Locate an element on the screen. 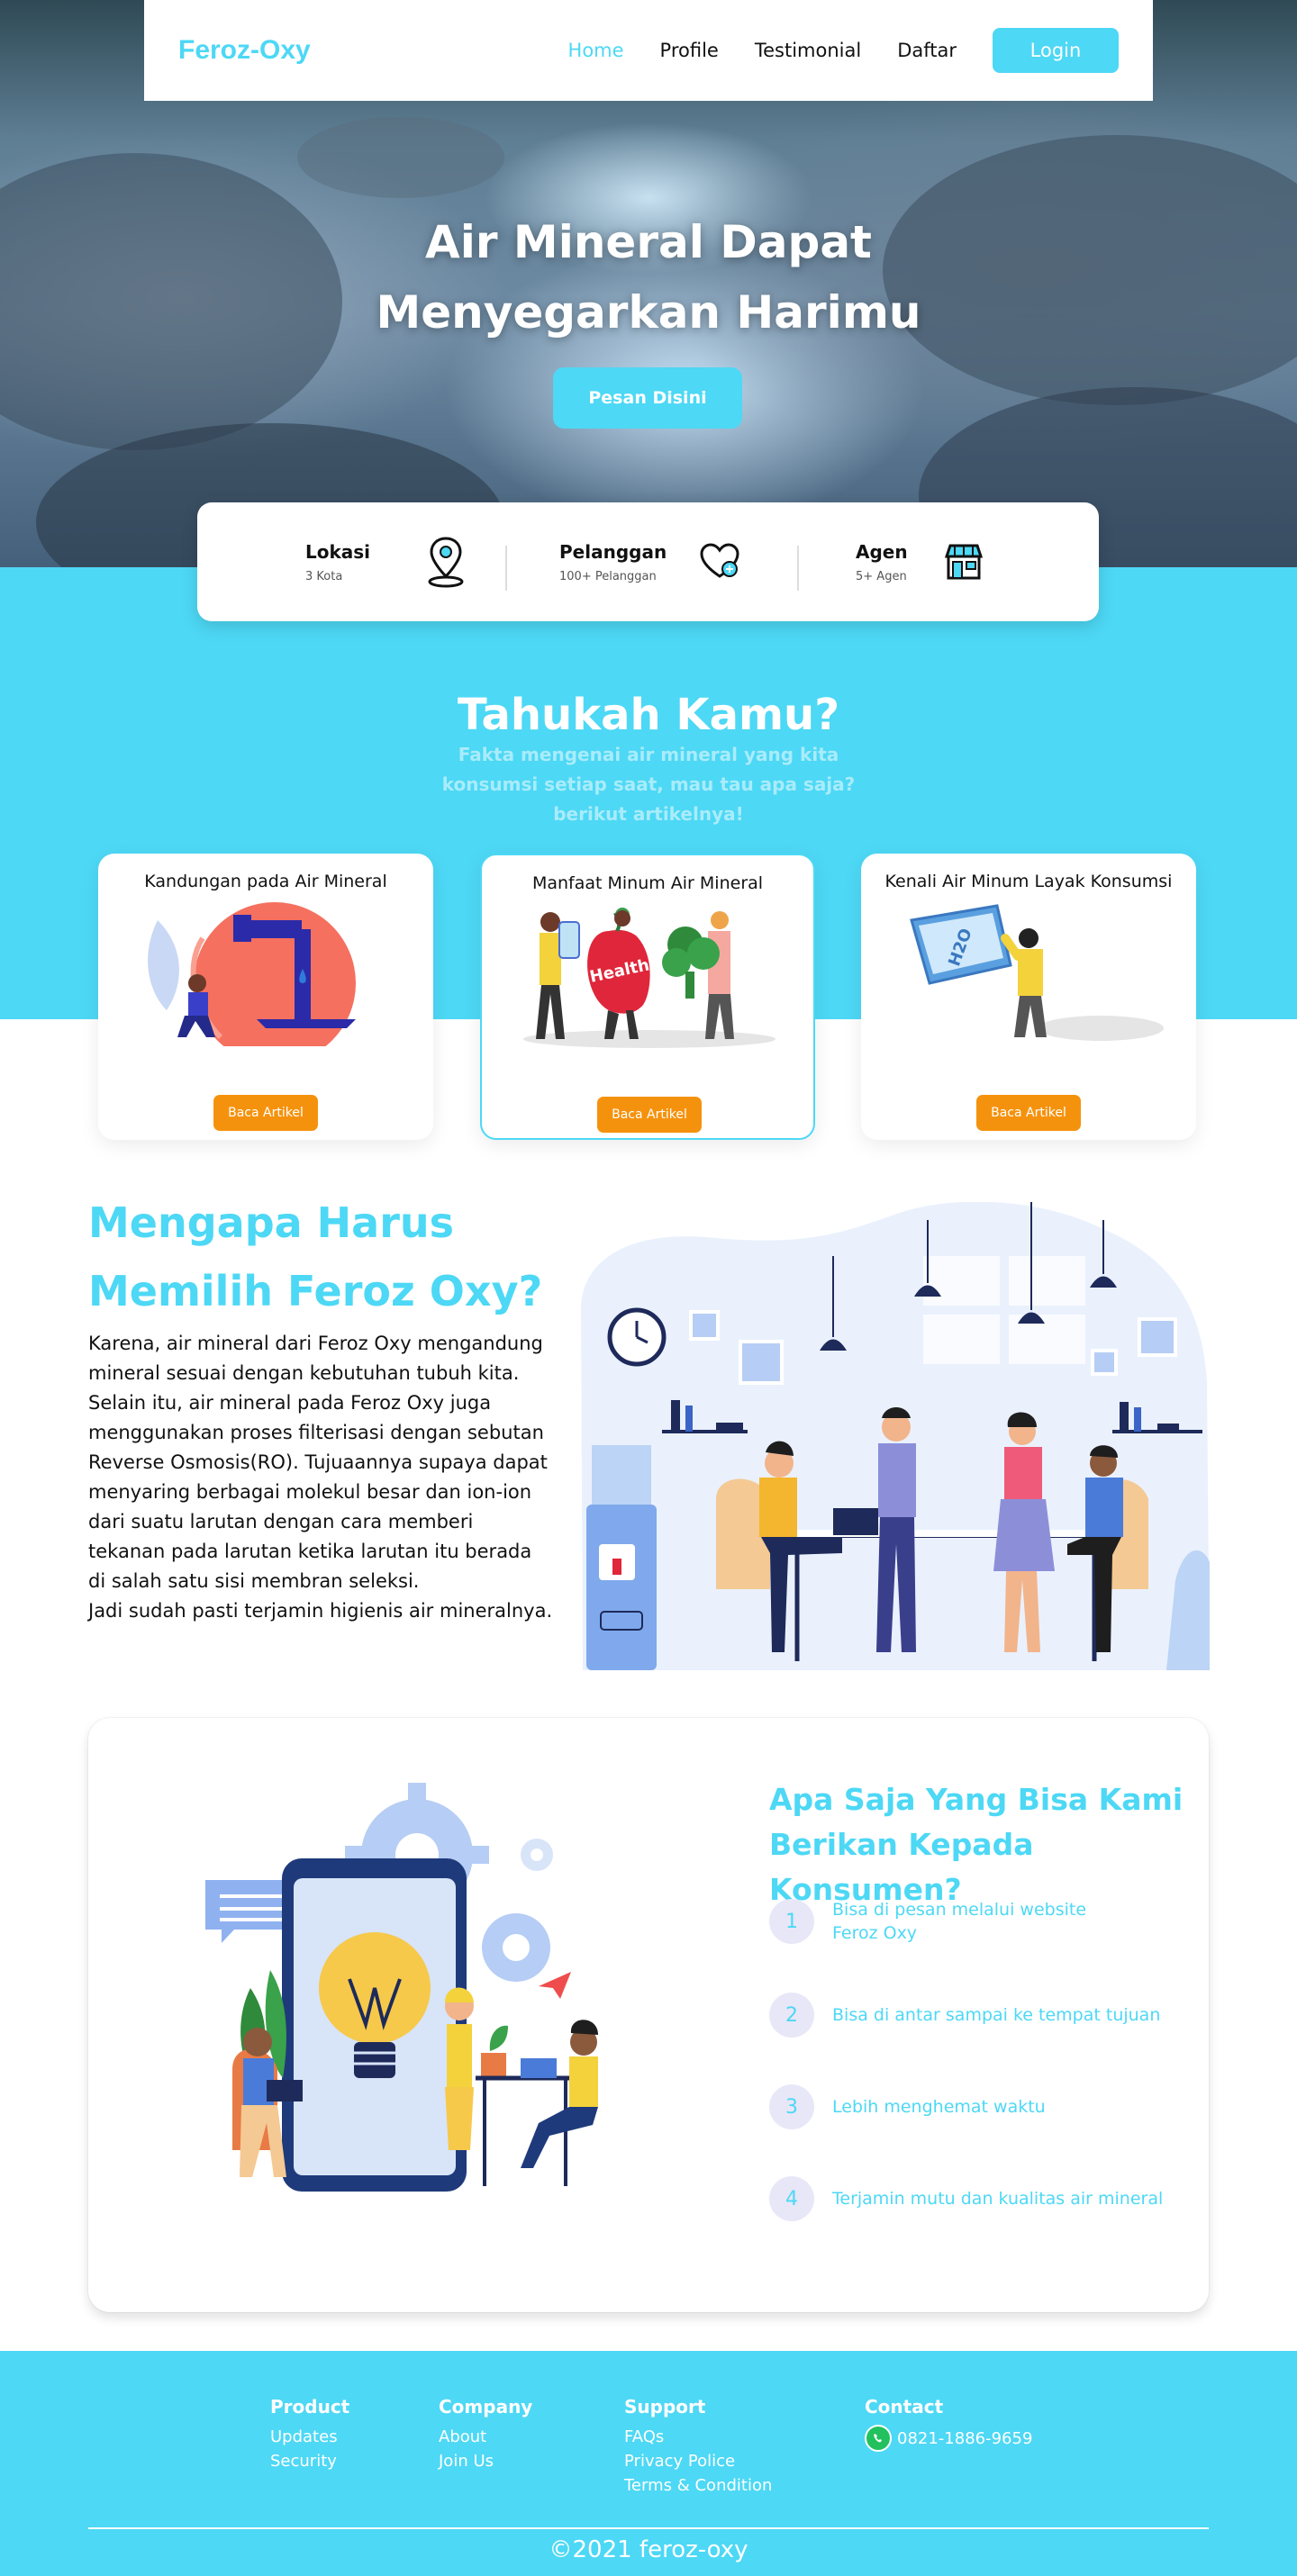 The image size is (1297, 2576). service-text: Bisa di antar sampai ke tempat tujuan is located at coordinates (996, 2015).